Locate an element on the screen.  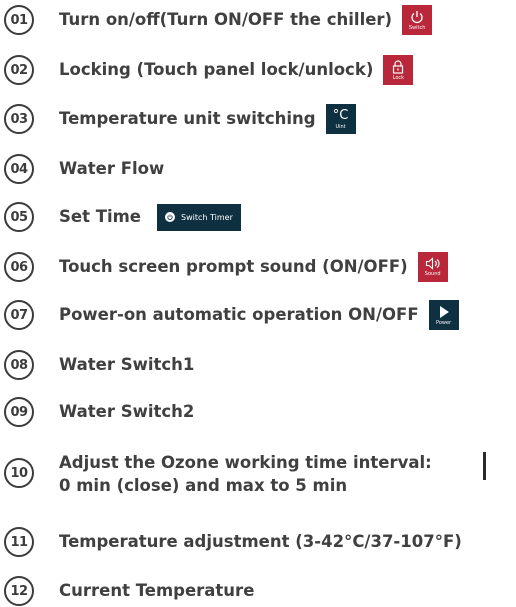
celsius-icon: °C is located at coordinates (340, 115).